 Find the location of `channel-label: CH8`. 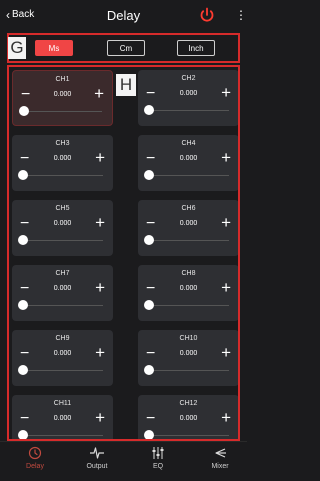

channel-label: CH8 is located at coordinates (188, 273).